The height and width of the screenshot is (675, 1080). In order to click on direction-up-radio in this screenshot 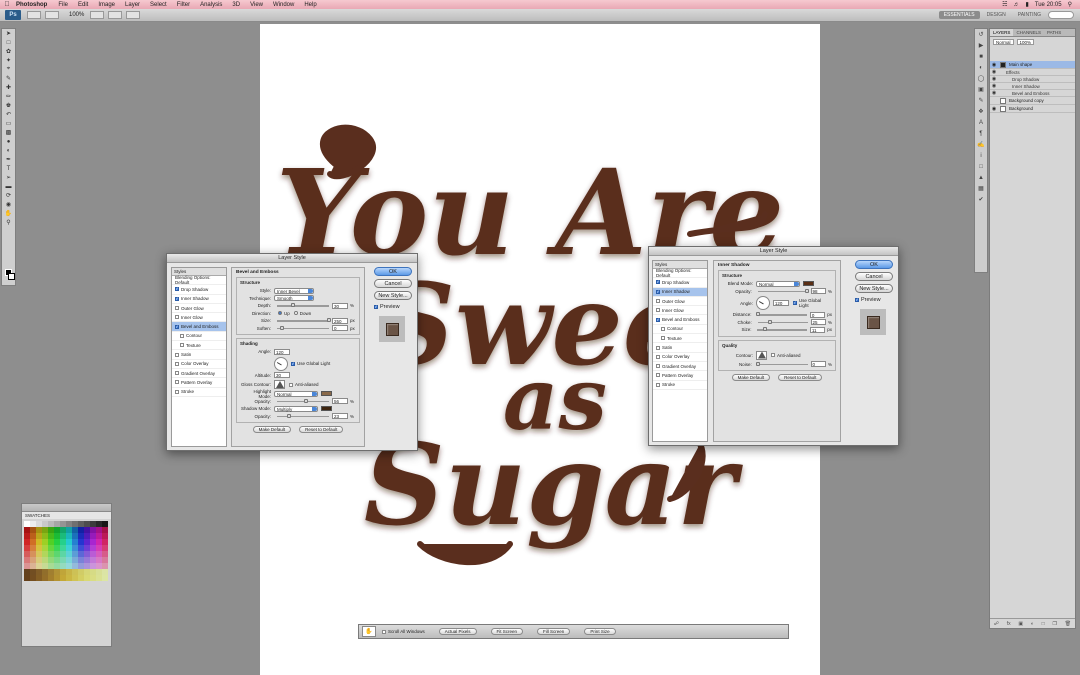, I will do `click(280, 313)`.